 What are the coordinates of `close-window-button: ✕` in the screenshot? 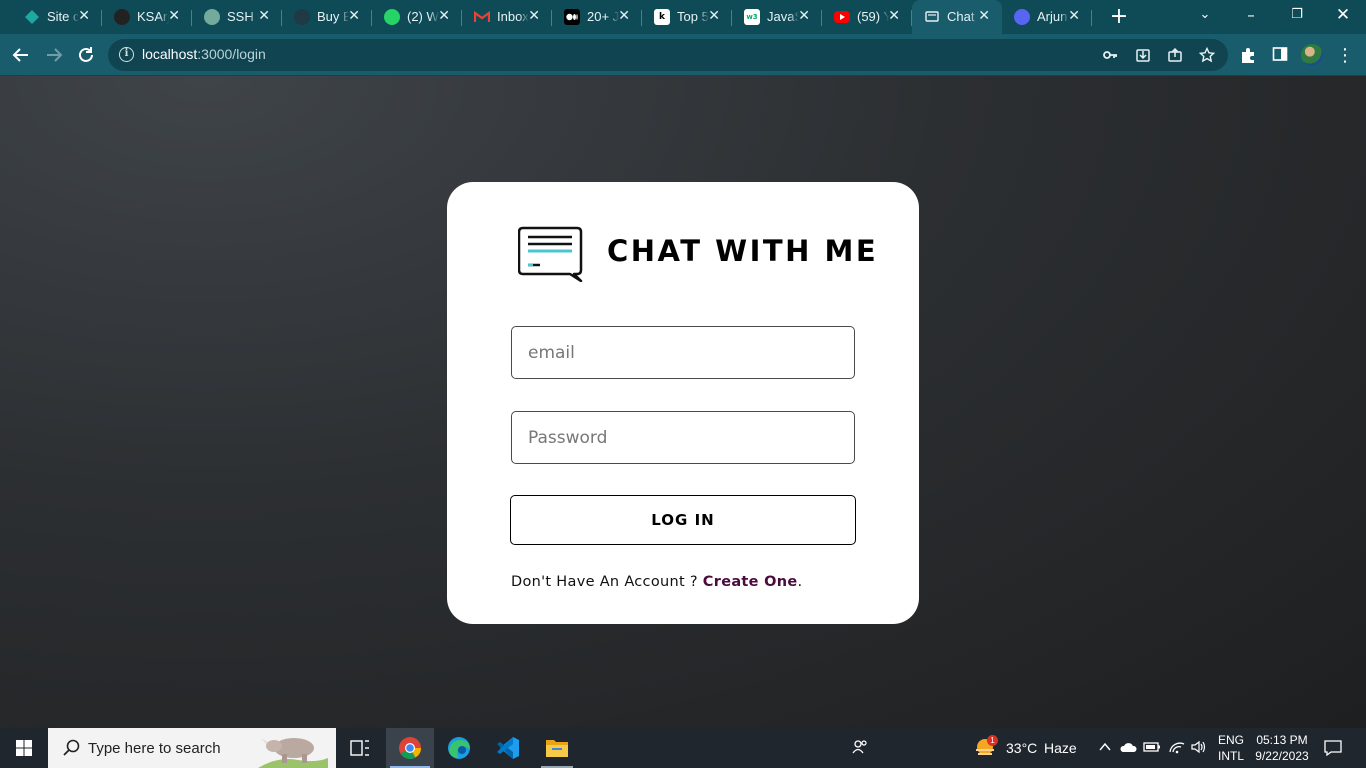 It's located at (1343, 17).